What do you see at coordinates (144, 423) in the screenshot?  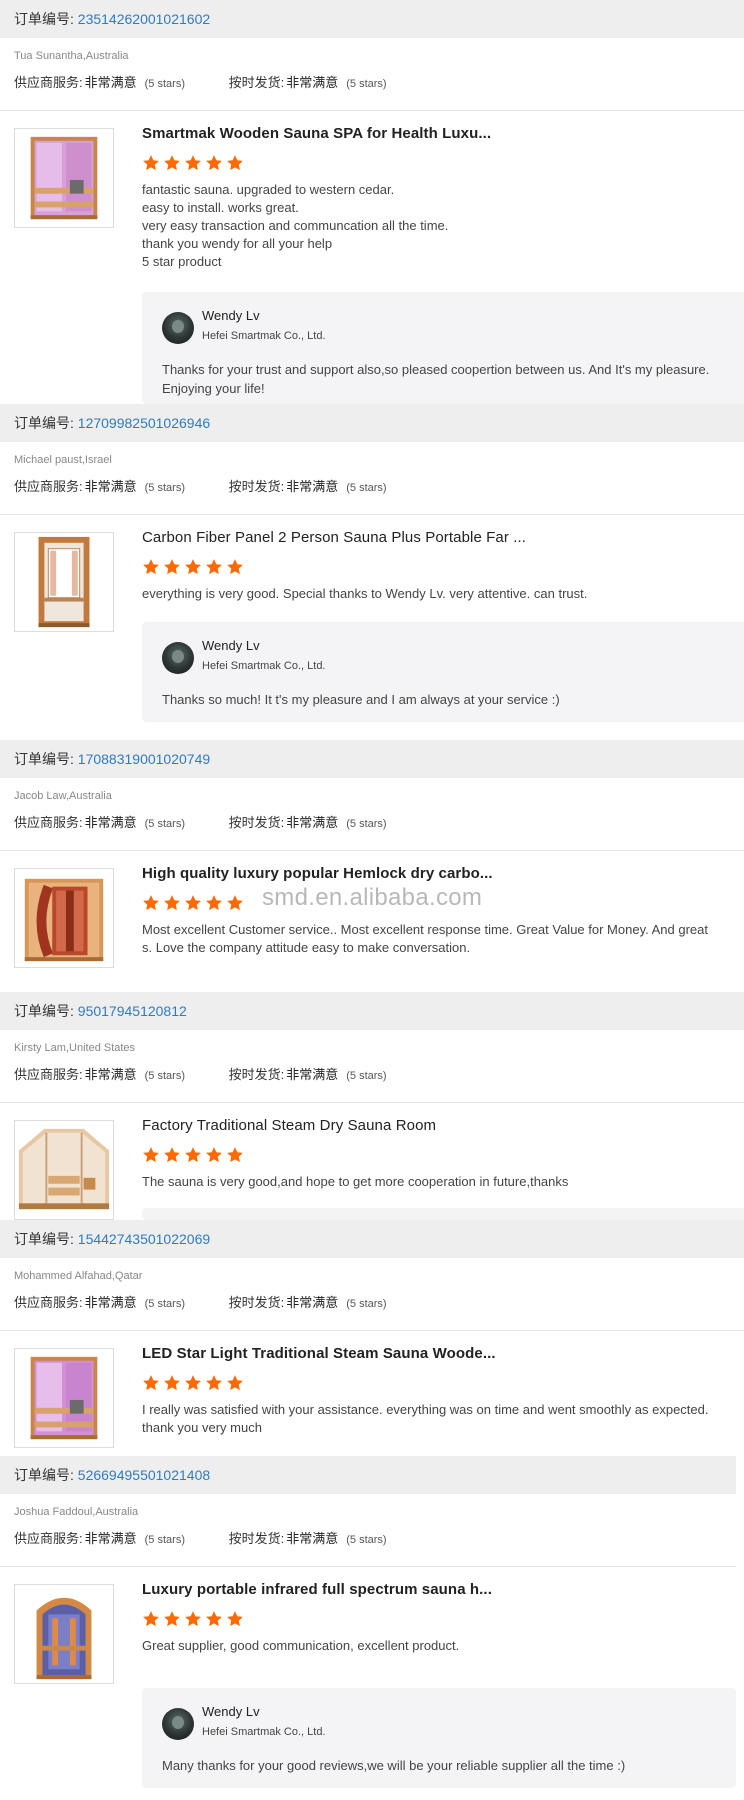 I see `order-number-link: 12709982501026946` at bounding box center [144, 423].